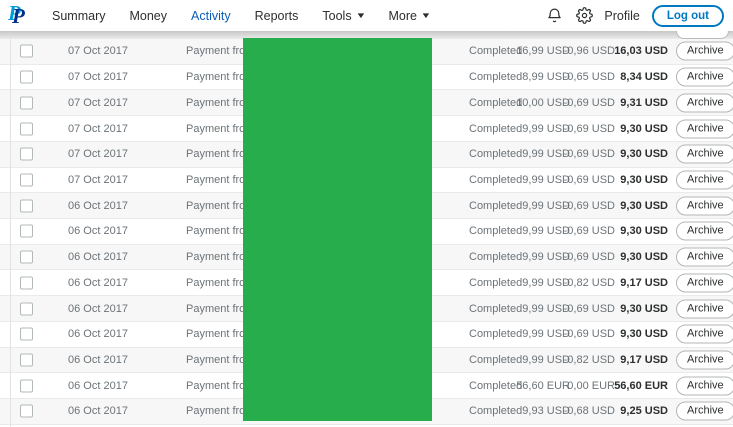 The width and height of the screenshot is (733, 427). What do you see at coordinates (702, 35) in the screenshot?
I see `archive-button-partial` at bounding box center [702, 35].